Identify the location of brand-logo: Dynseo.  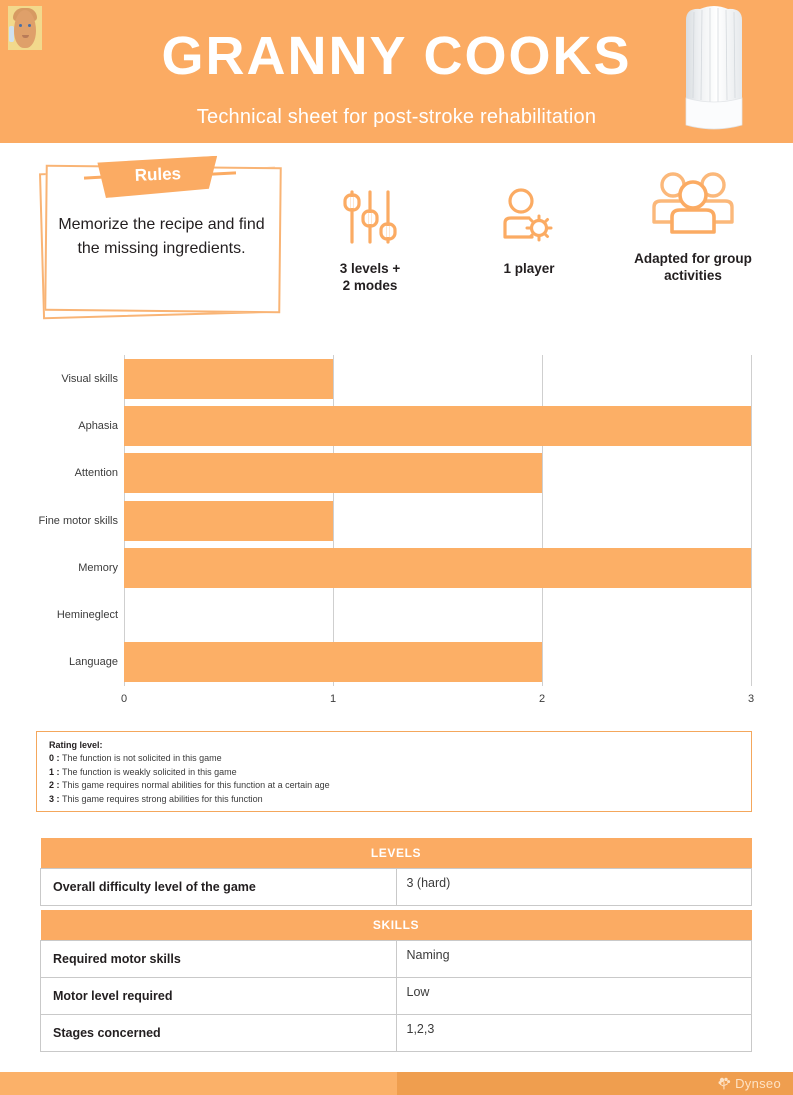
(749, 1083).